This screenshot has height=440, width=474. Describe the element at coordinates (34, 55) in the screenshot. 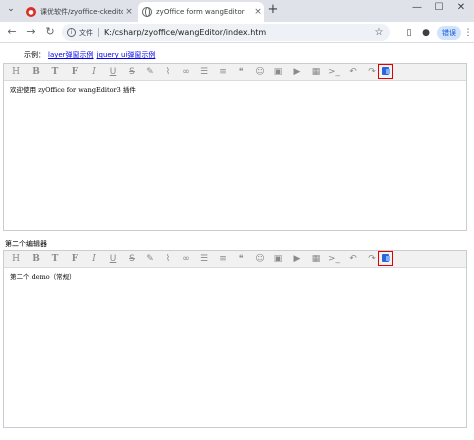

I see `examples-prefix: 示例：` at that location.